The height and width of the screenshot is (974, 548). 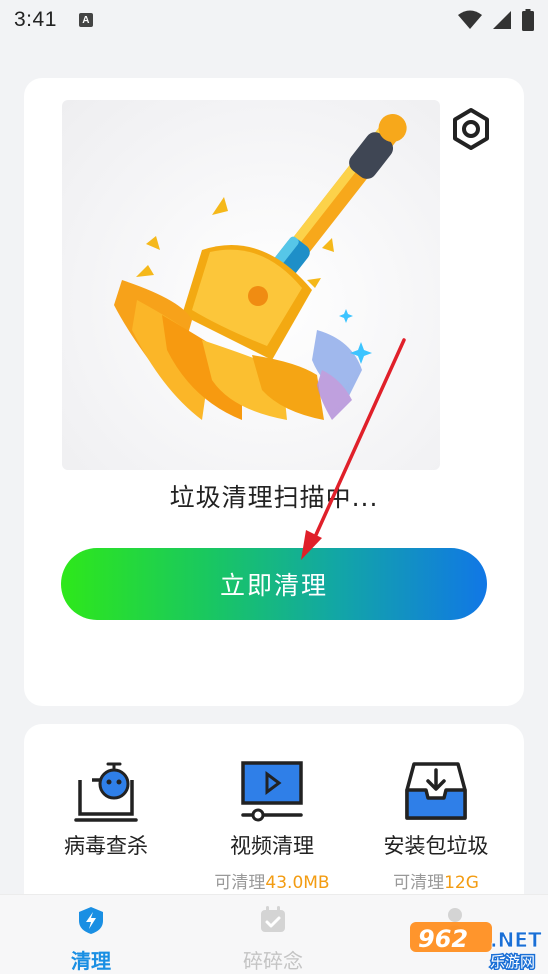 I want to click on tool-cleanable-size: 可清理43.0MB, so click(x=272, y=880).